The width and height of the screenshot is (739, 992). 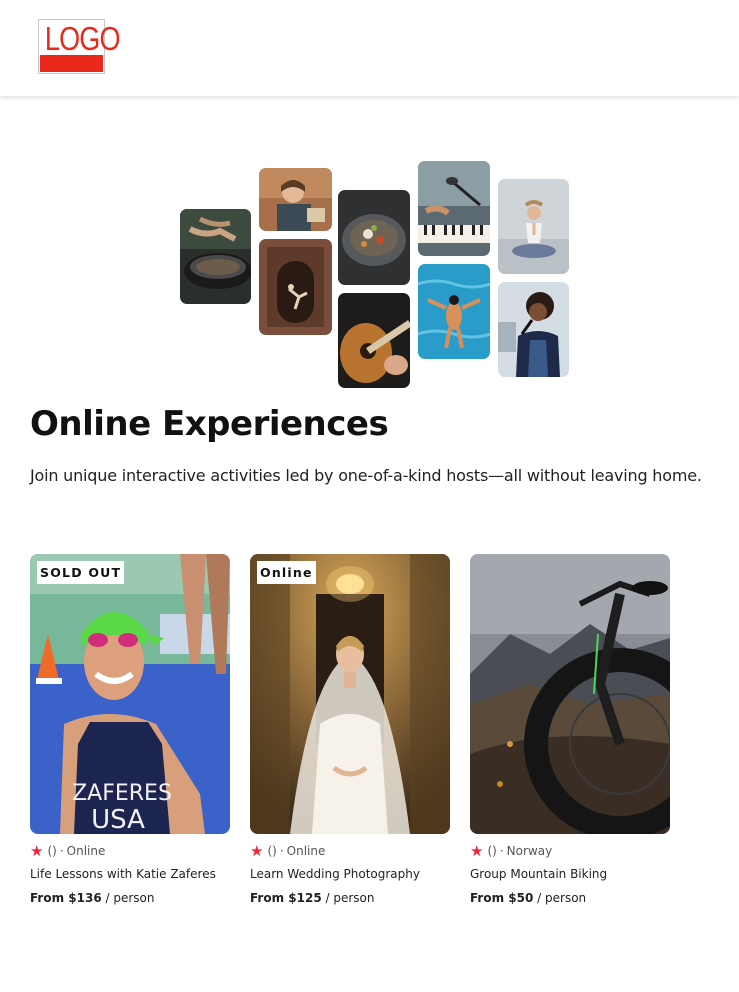 What do you see at coordinates (350, 875) in the screenshot?
I see `card-title: Learn Wedding Photography` at bounding box center [350, 875].